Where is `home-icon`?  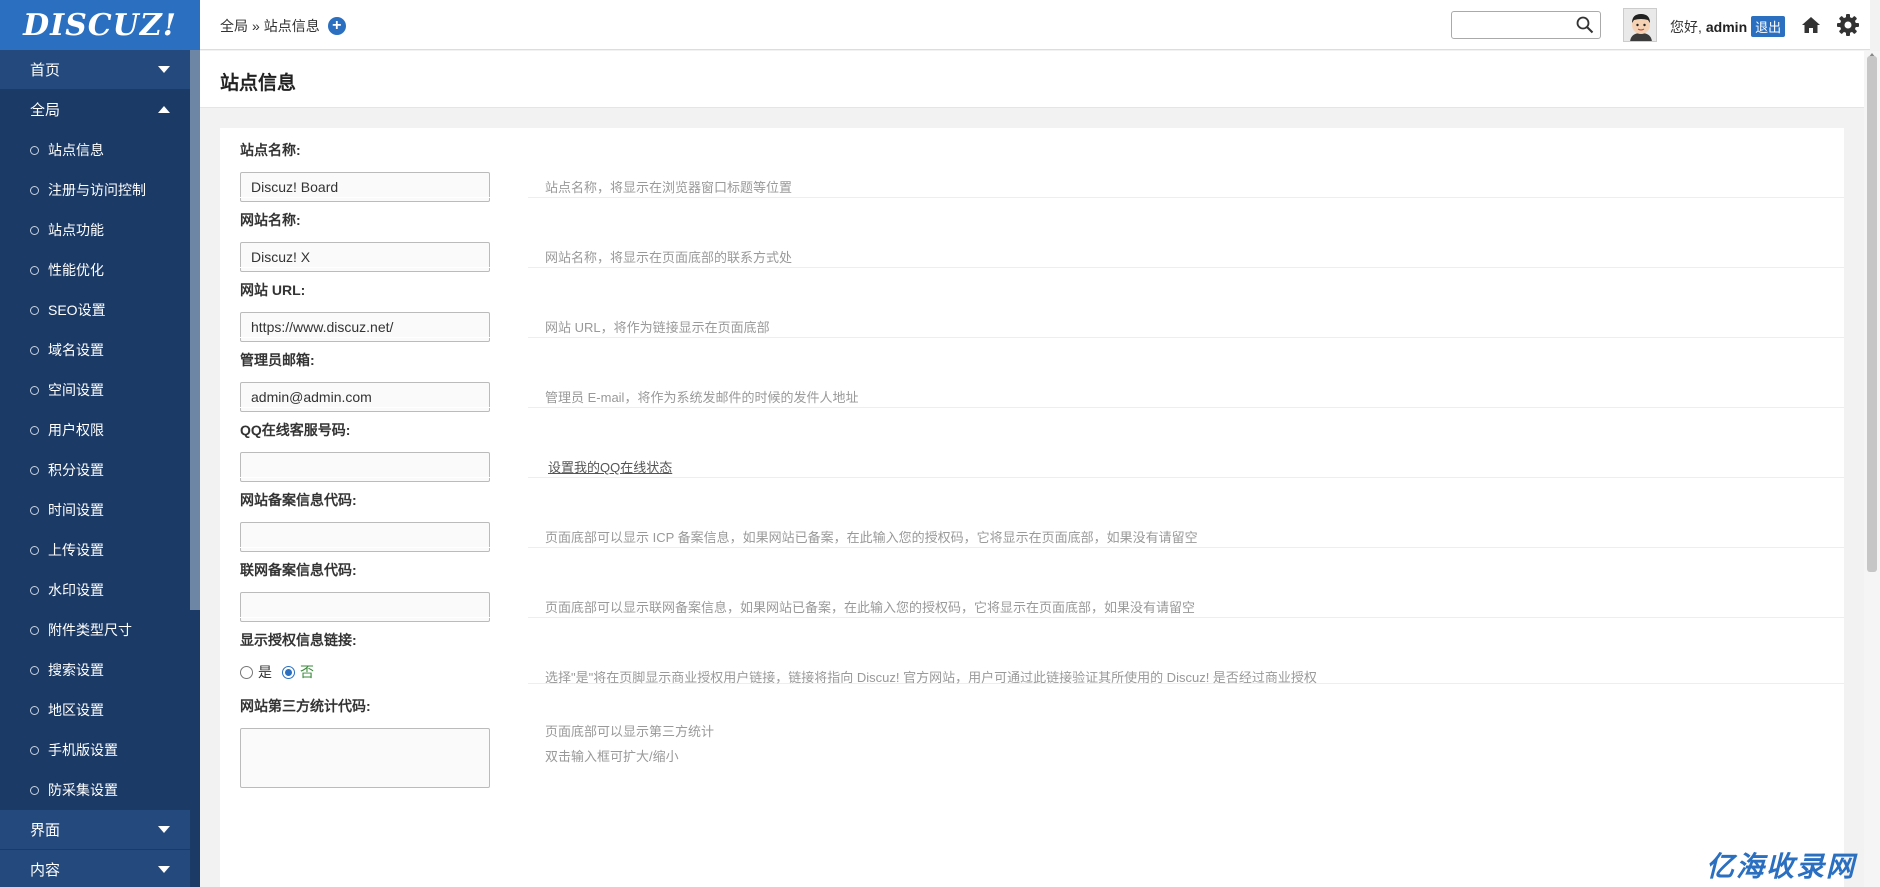 home-icon is located at coordinates (1811, 25).